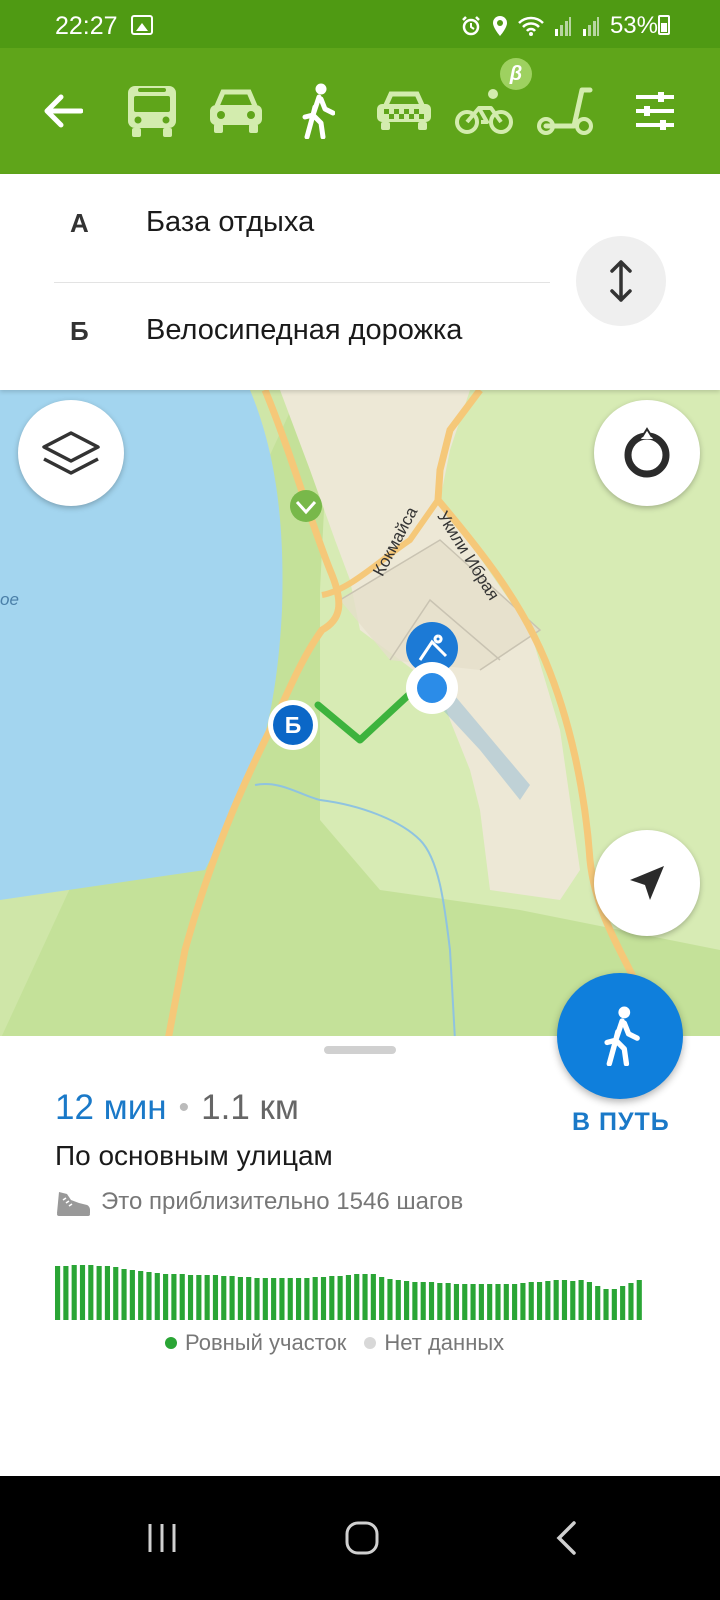 This screenshot has width=720, height=1600. I want to click on point-b-field: Б Велосипедная дорожка, so click(302, 332).